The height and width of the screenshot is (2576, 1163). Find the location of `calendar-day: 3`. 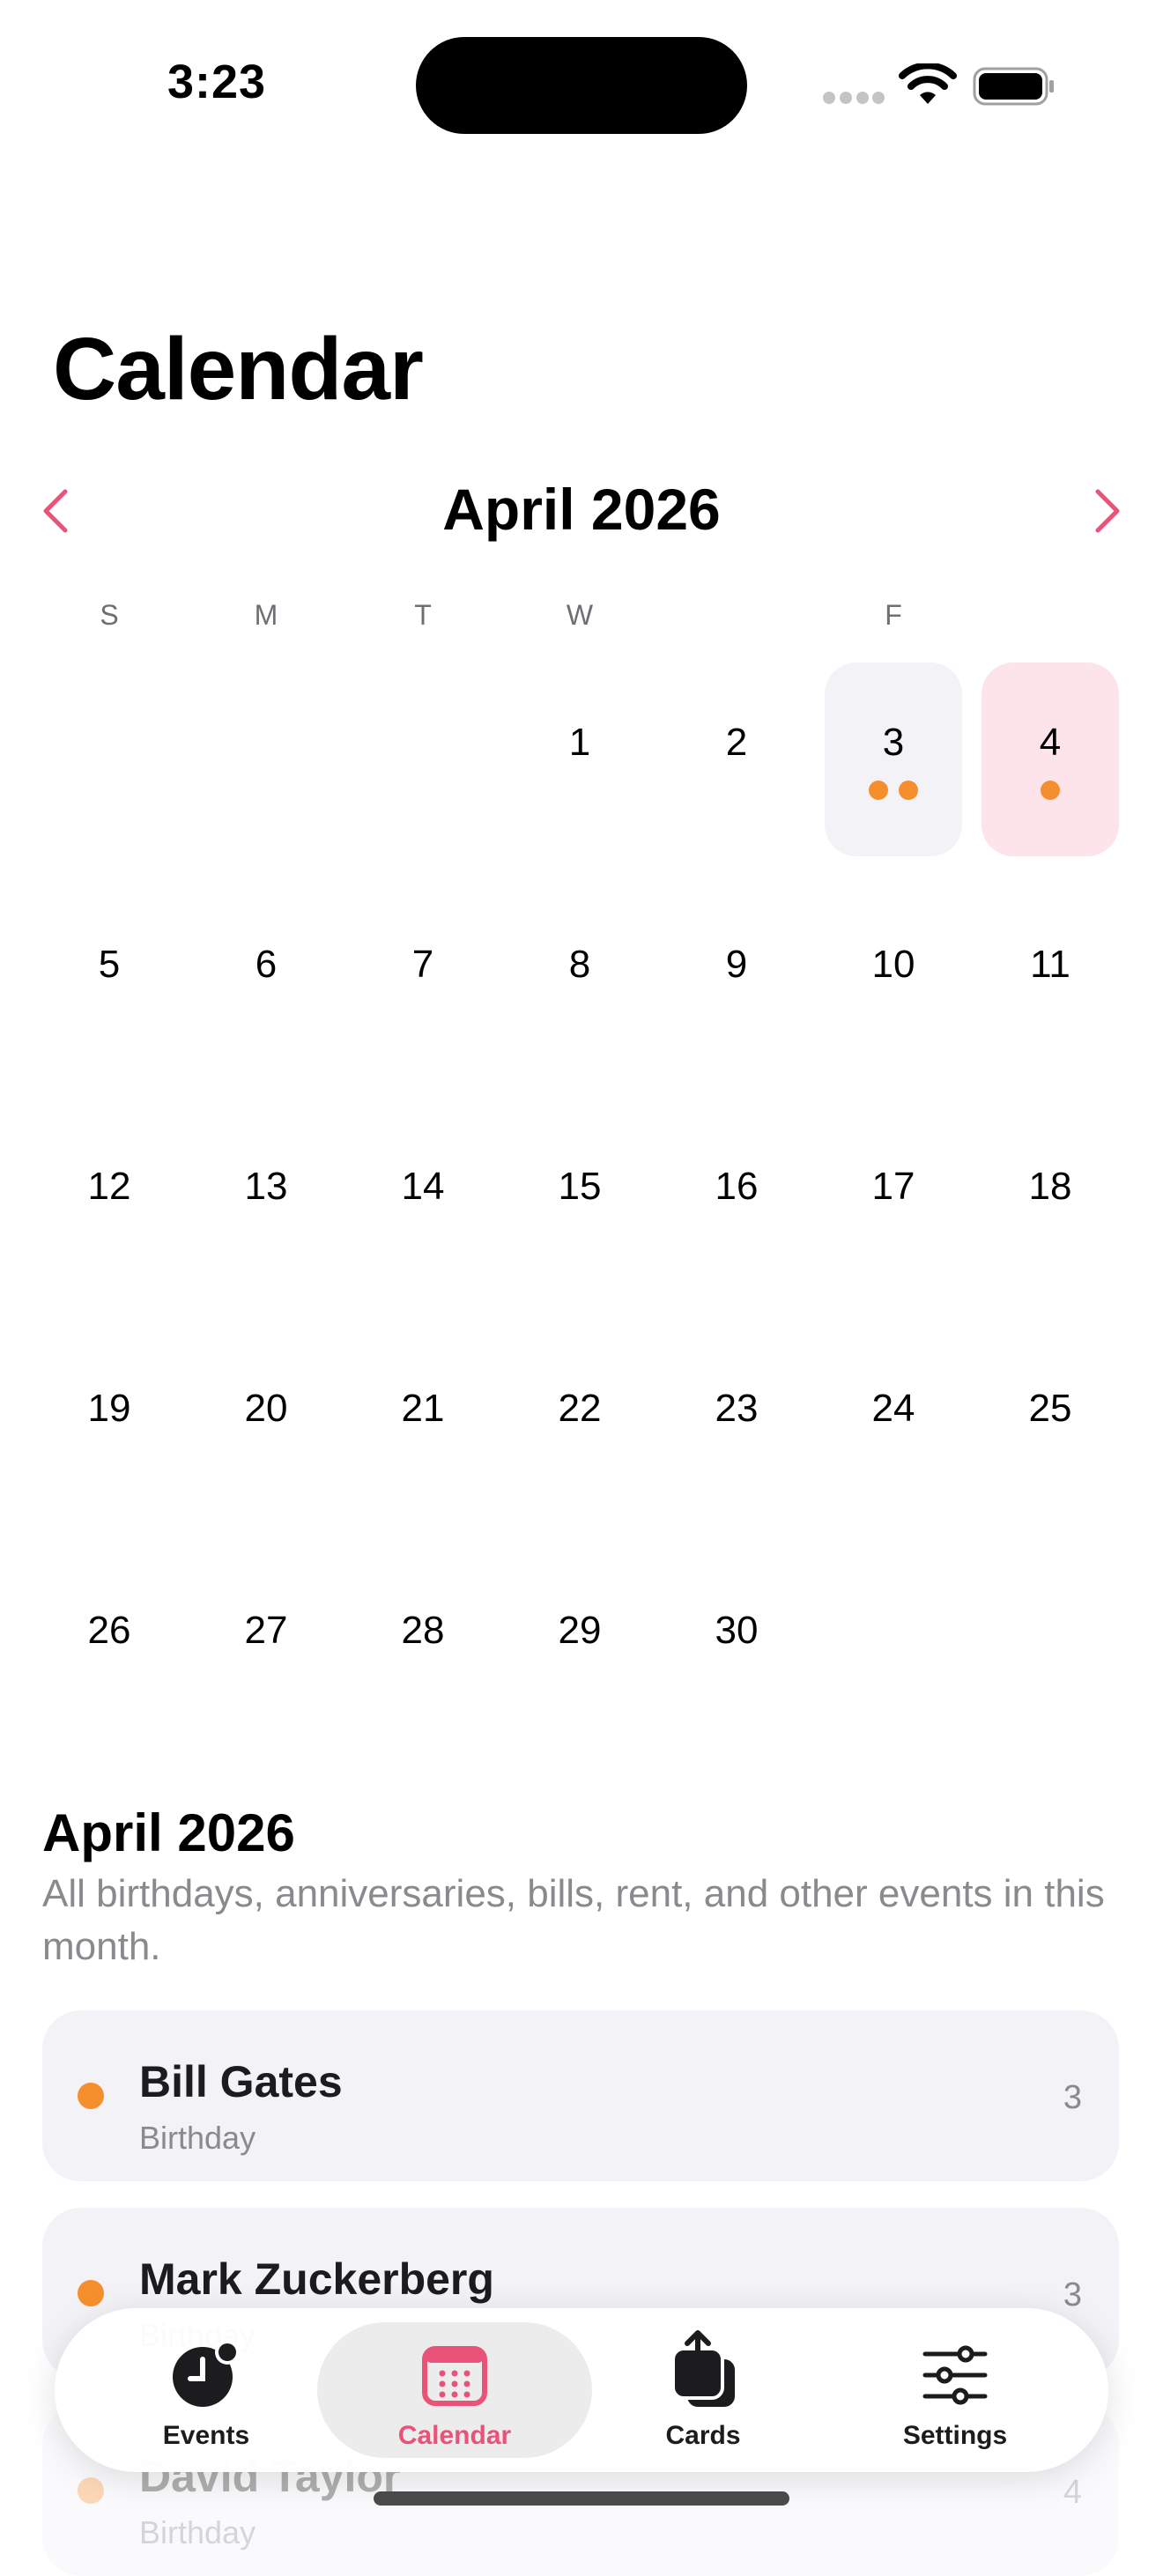

calendar-day: 3 is located at coordinates (893, 760).